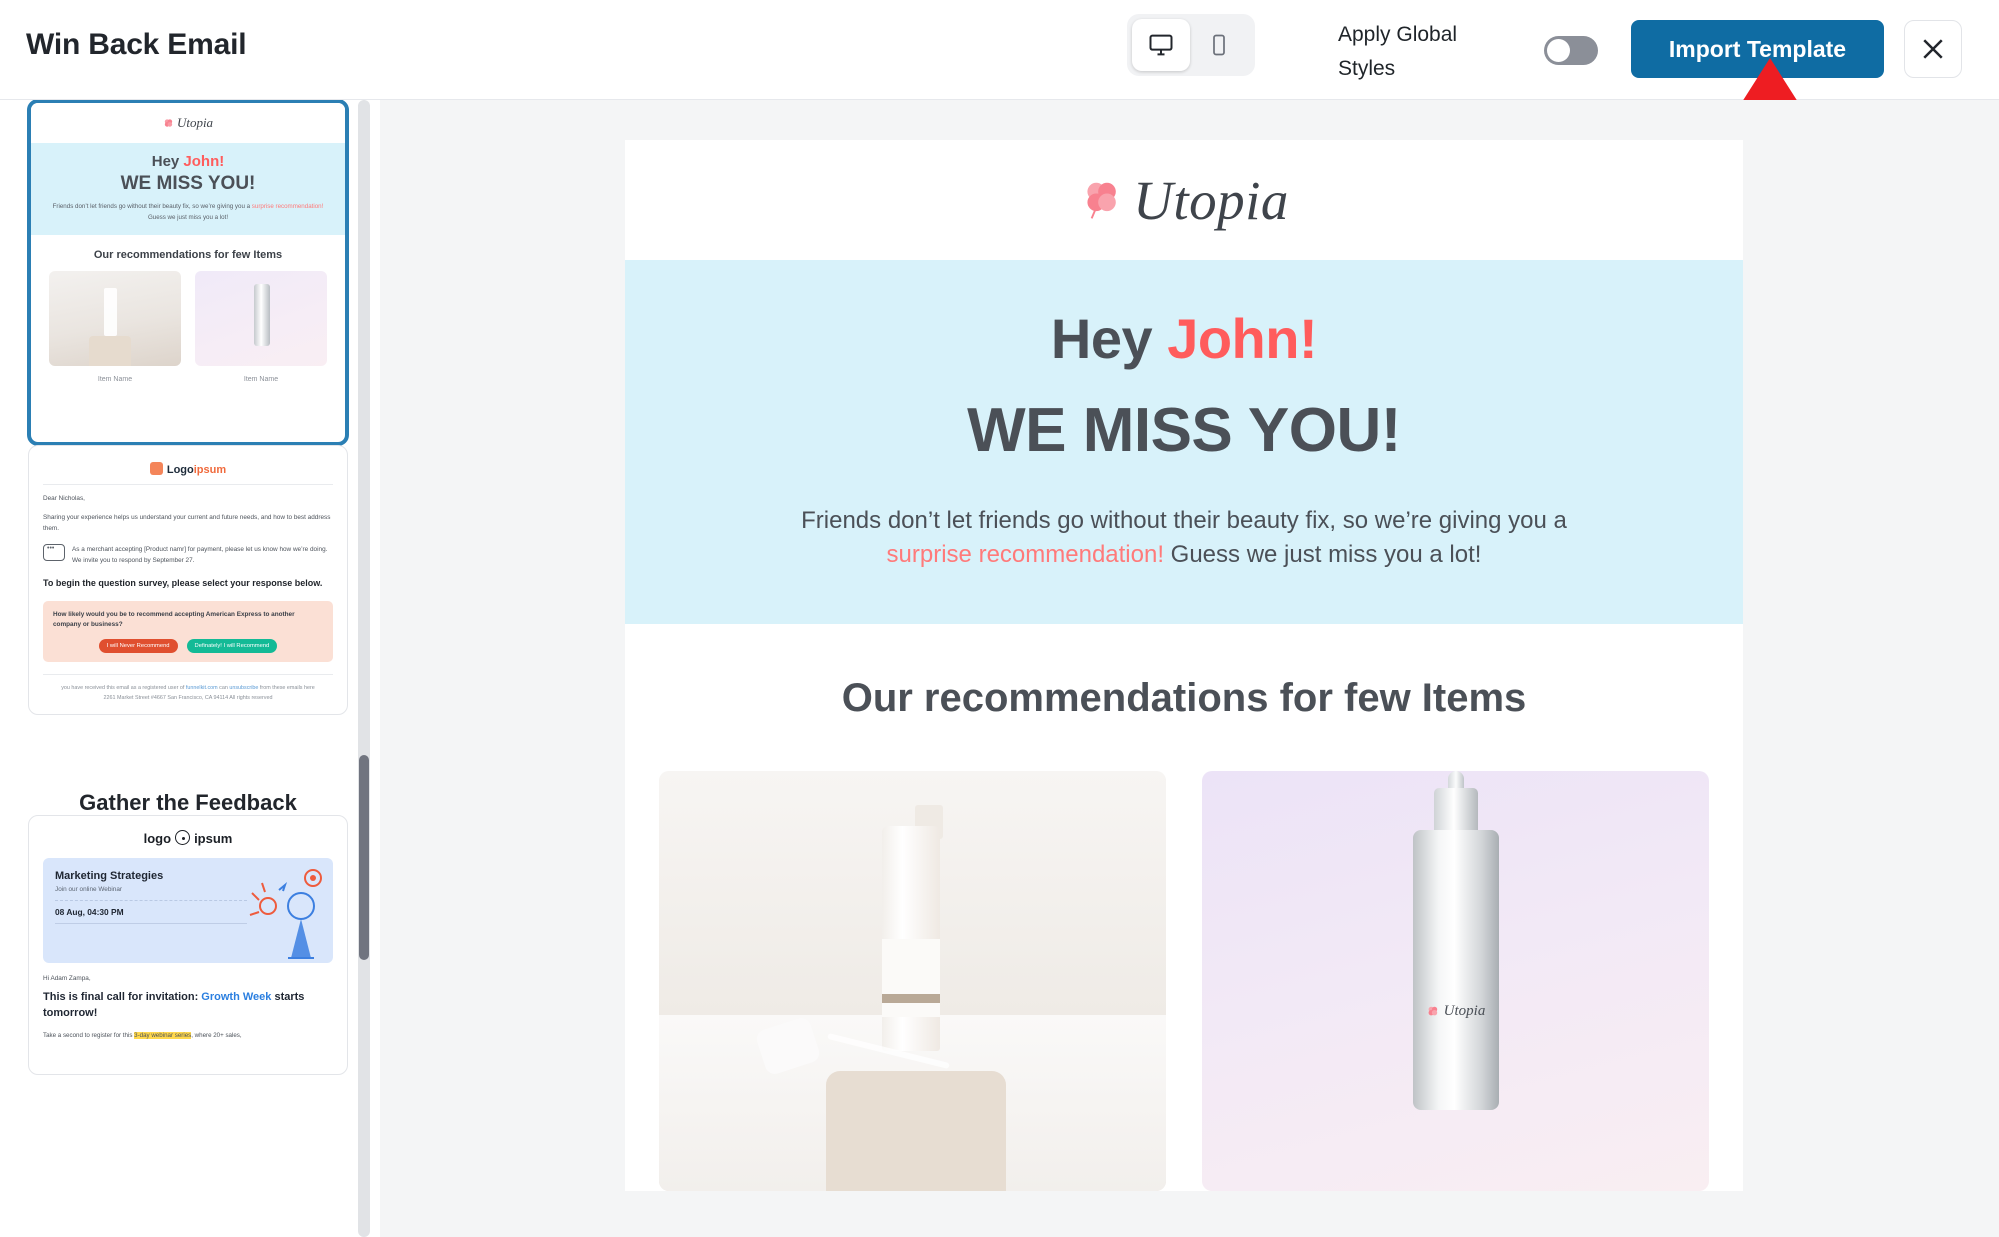 This screenshot has height=1237, width=1999. What do you see at coordinates (115, 319) in the screenshot?
I see `thumb1-product-image-left` at bounding box center [115, 319].